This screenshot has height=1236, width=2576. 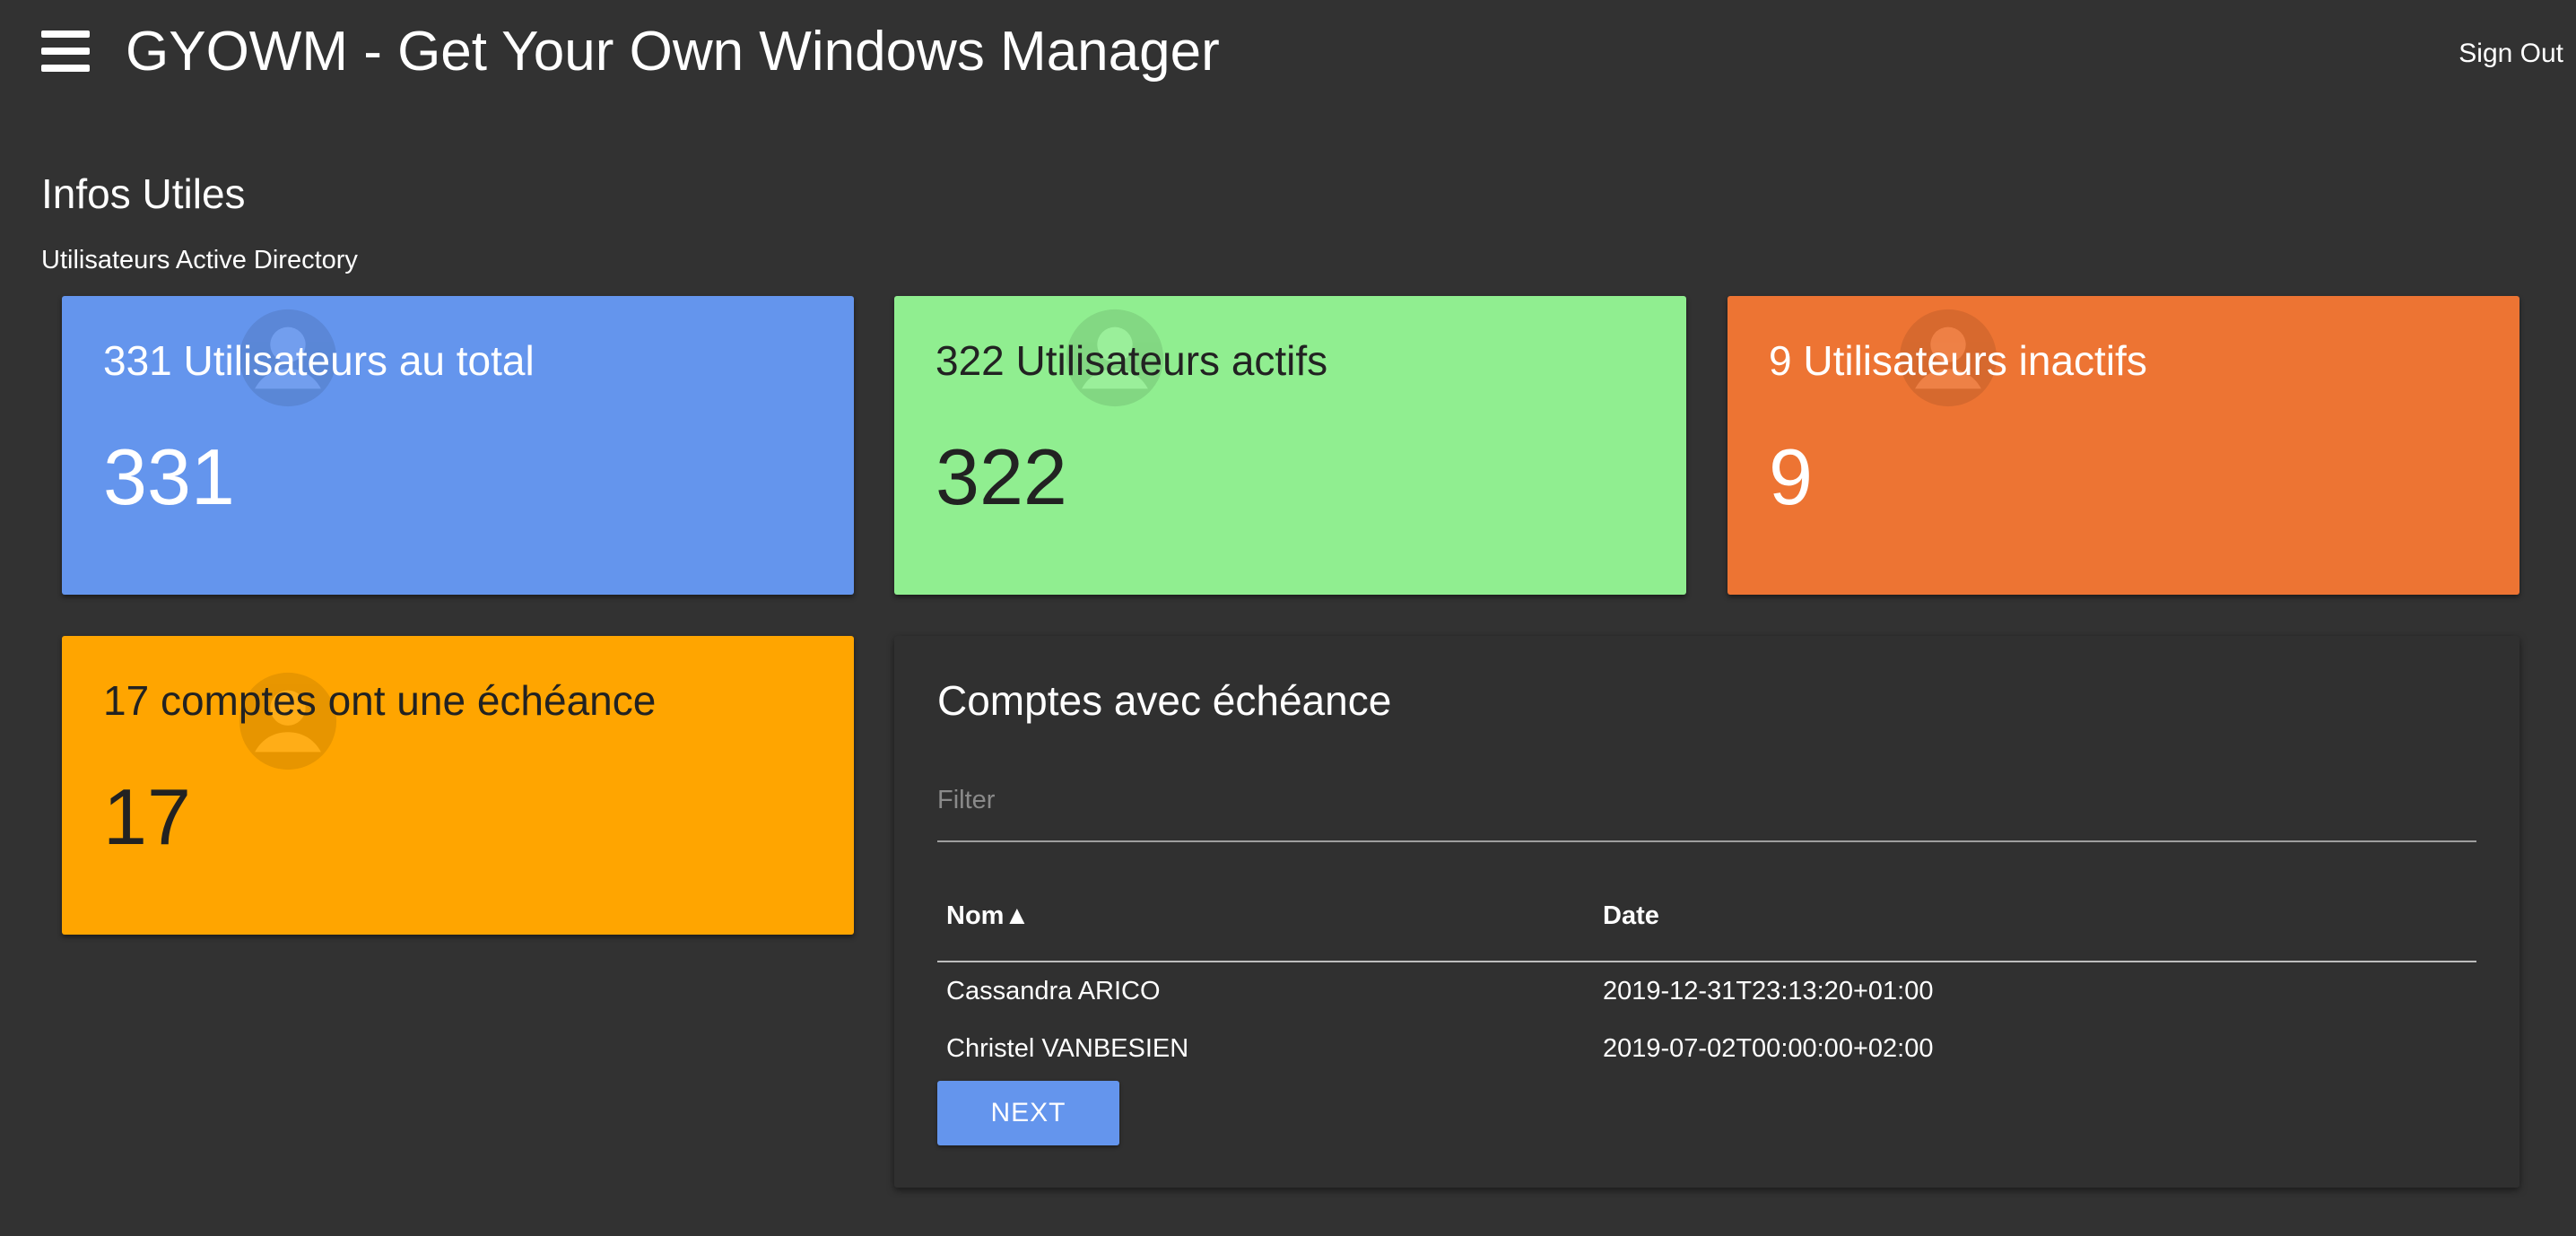 What do you see at coordinates (1631, 916) in the screenshot?
I see `column-header-date: Date` at bounding box center [1631, 916].